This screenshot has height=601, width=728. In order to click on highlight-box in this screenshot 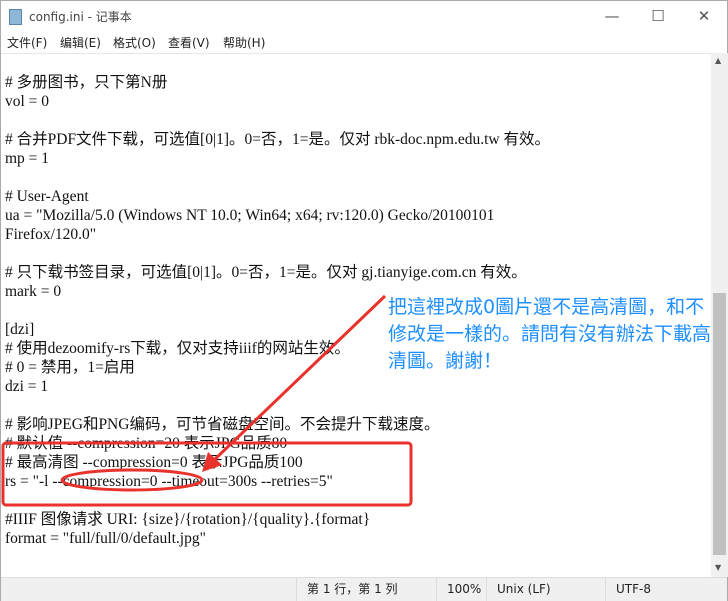, I will do `click(207, 474)`.